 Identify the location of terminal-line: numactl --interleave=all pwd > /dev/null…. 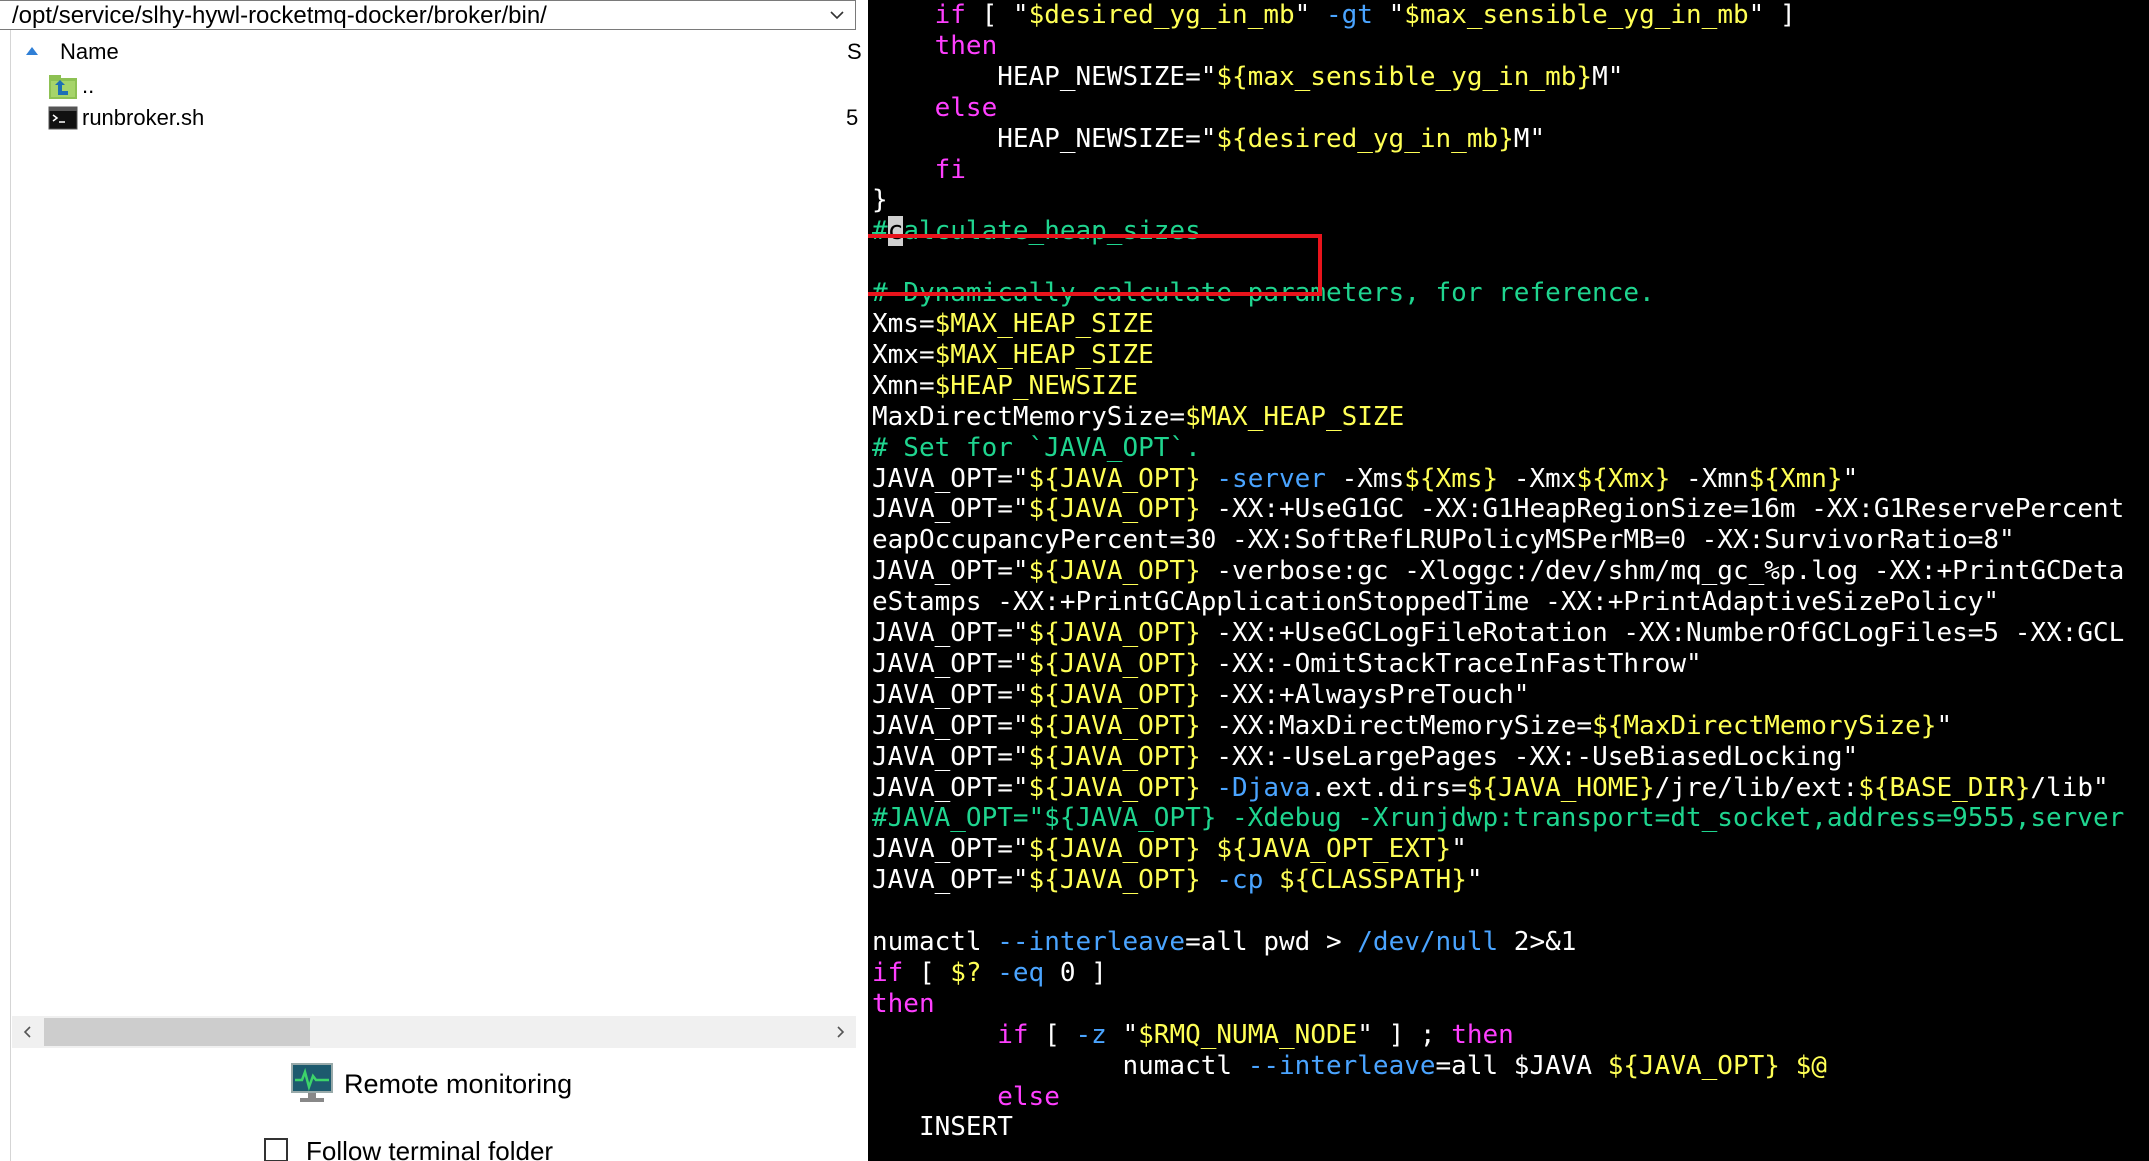
(1224, 942).